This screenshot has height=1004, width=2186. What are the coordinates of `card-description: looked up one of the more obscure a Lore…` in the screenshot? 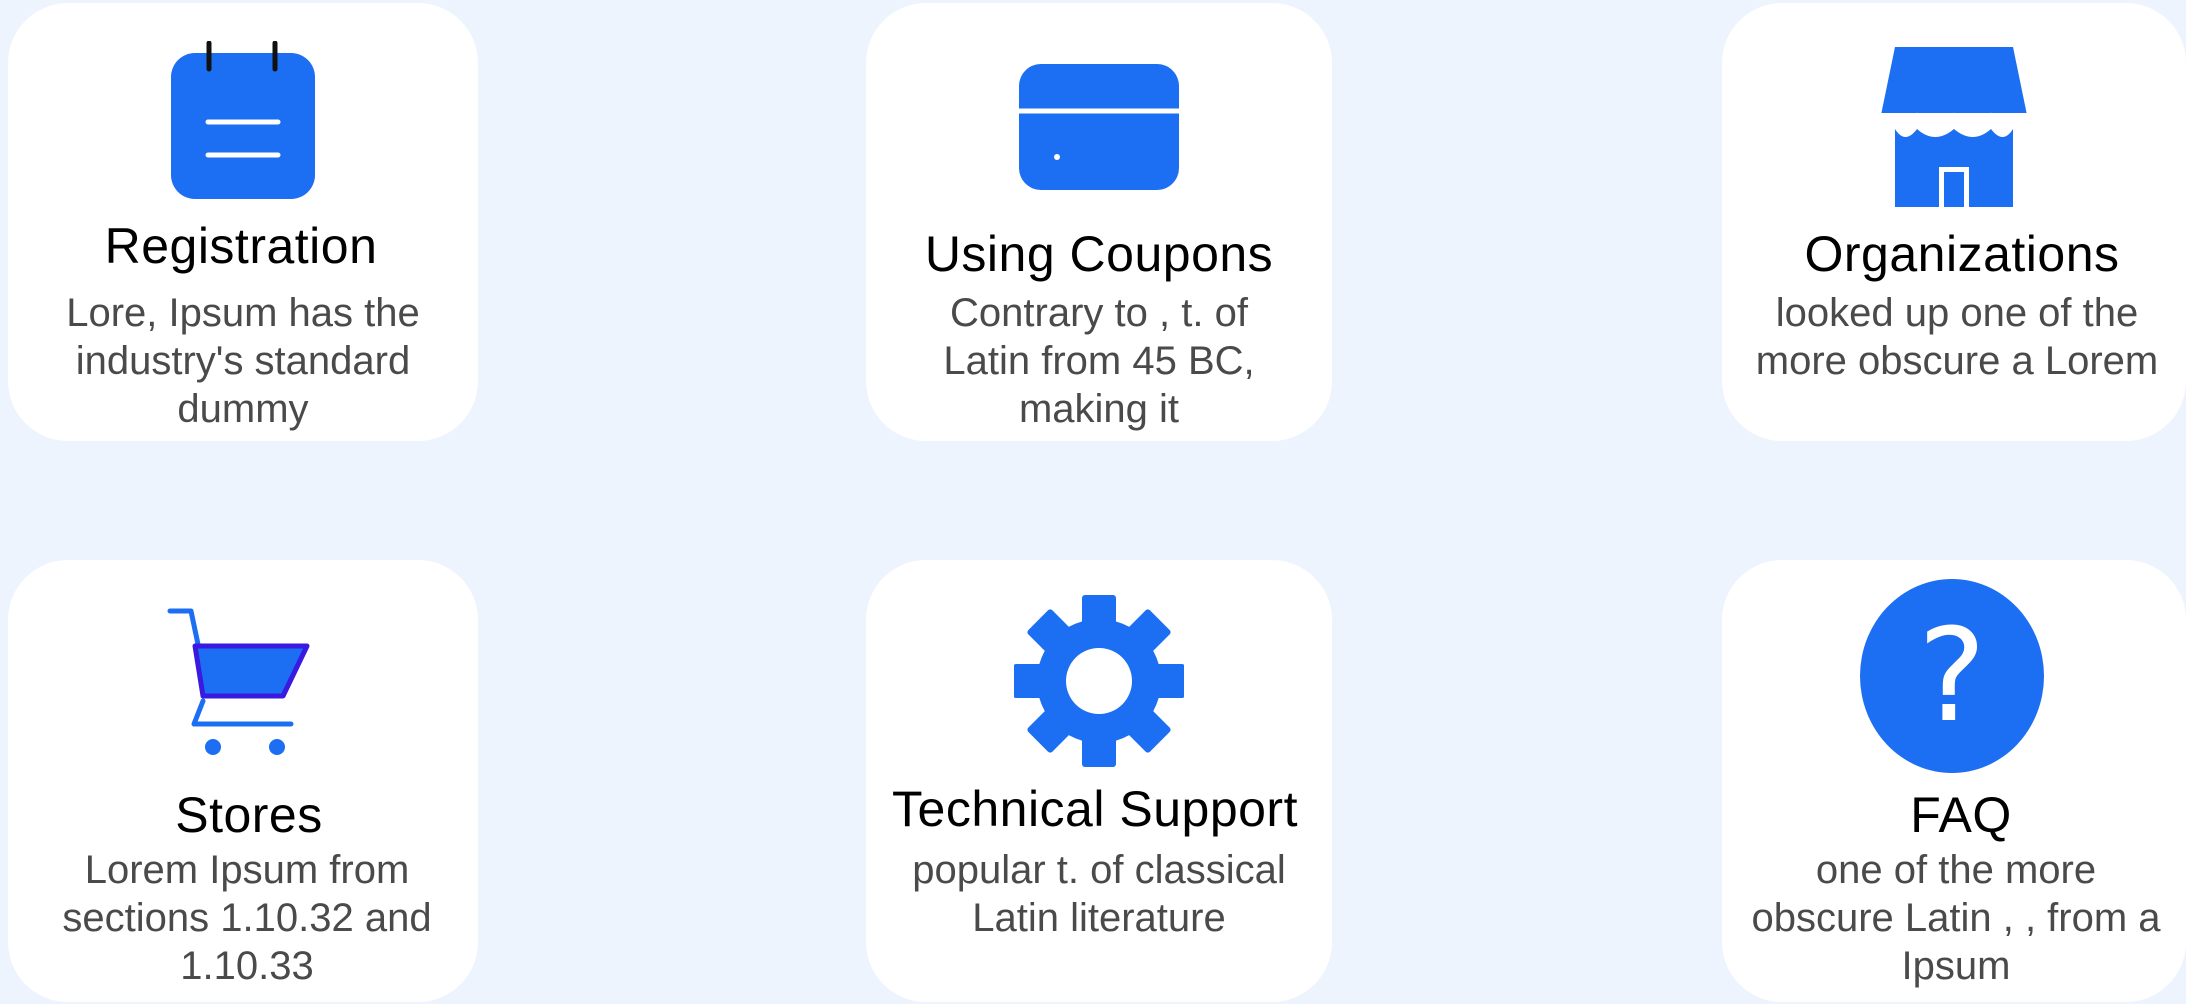 It's located at (1957, 337).